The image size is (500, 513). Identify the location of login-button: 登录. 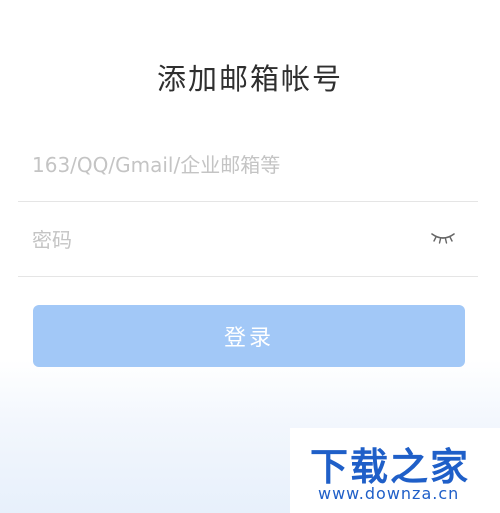
(249, 336).